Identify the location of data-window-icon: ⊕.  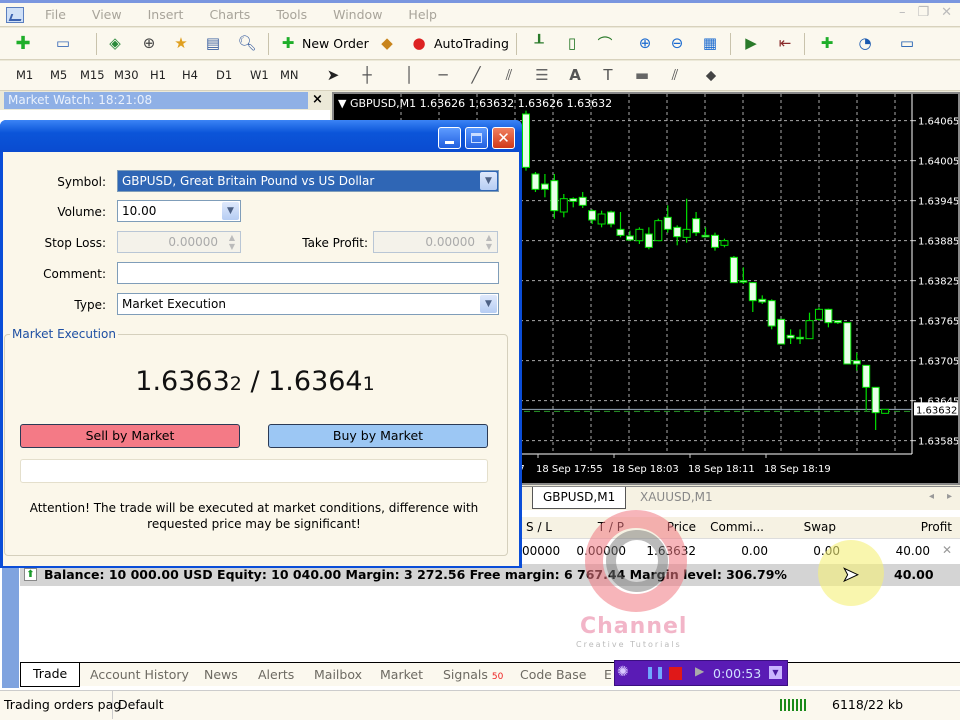
(149, 43).